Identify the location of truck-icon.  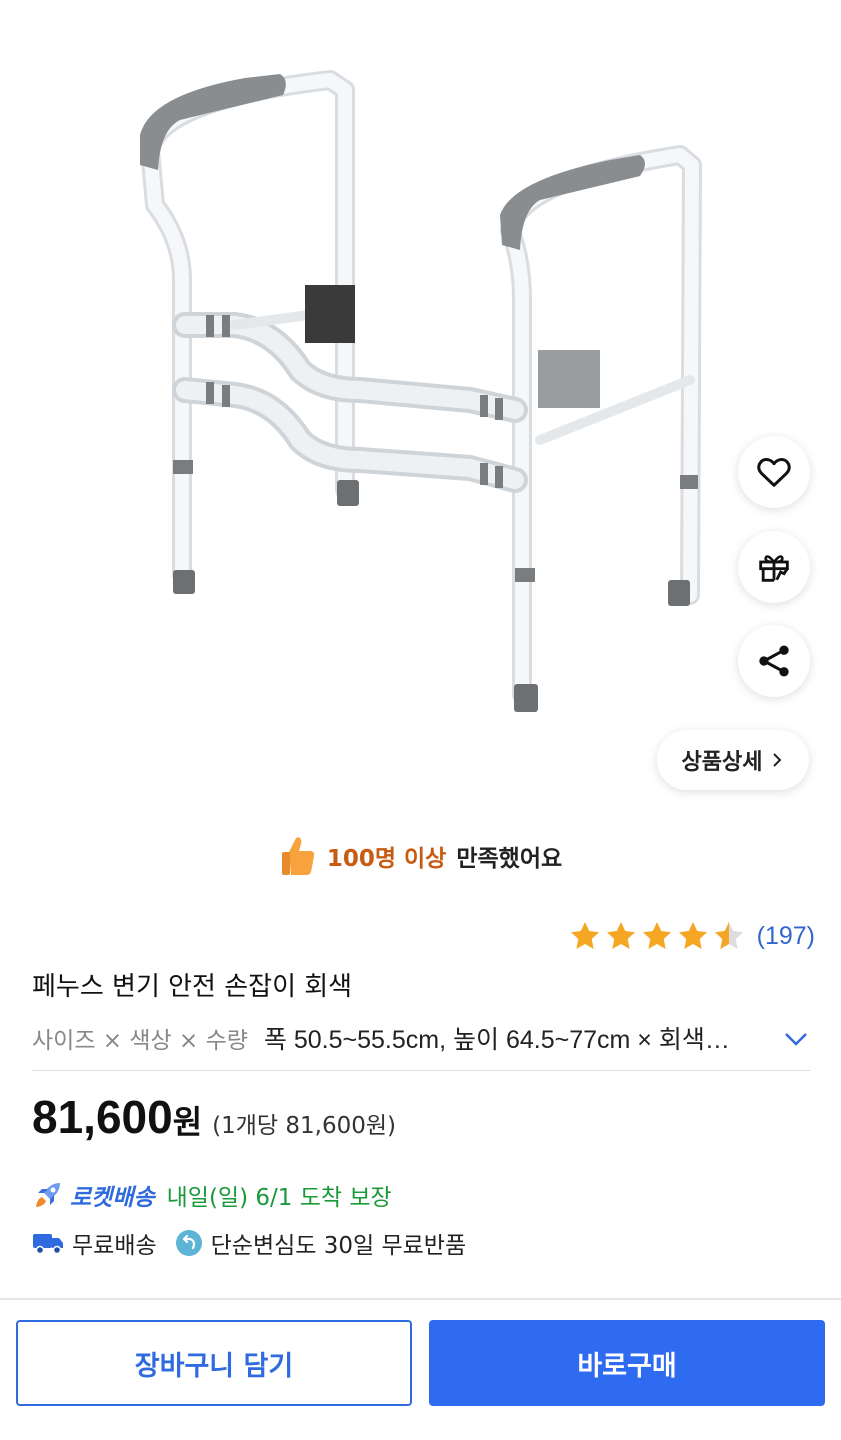
(48, 1244).